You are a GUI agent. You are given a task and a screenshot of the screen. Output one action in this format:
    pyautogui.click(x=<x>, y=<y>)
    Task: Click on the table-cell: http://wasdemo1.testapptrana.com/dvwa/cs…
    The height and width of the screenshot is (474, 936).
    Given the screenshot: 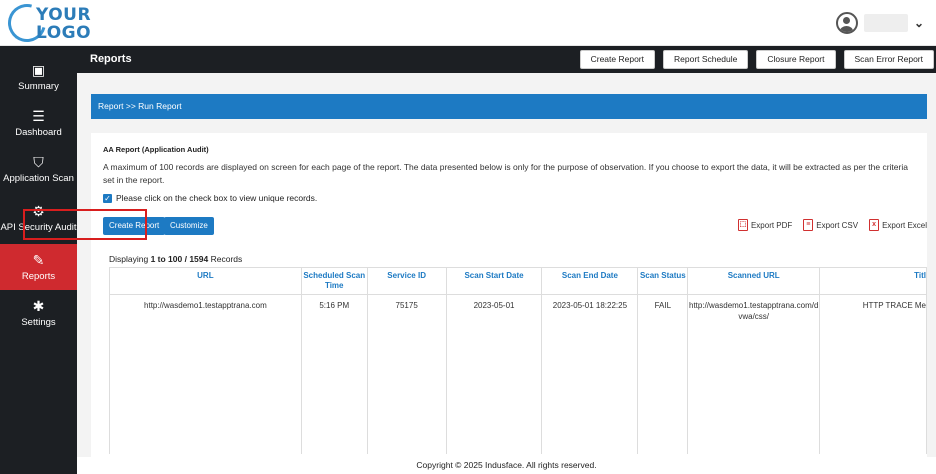 What is the action you would take?
    pyautogui.click(x=754, y=374)
    